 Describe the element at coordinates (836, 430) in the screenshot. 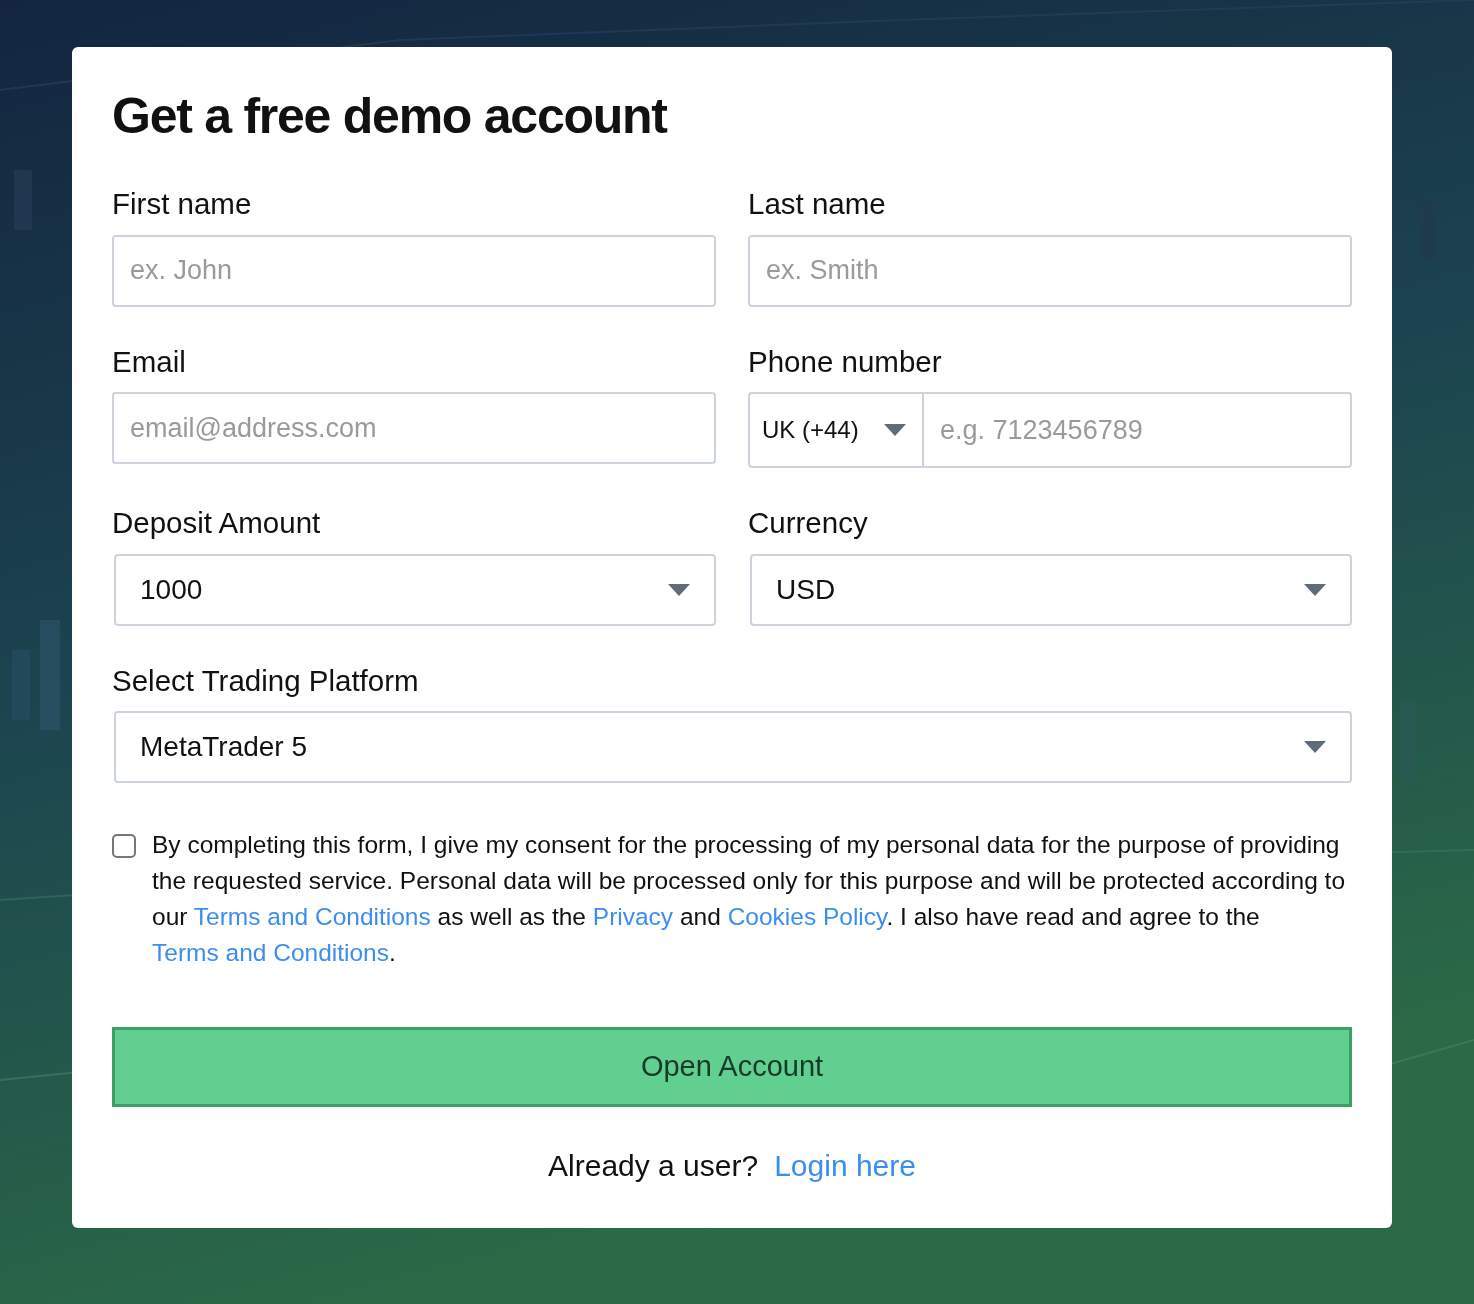

I see `country-code-select: UK (+44)` at that location.